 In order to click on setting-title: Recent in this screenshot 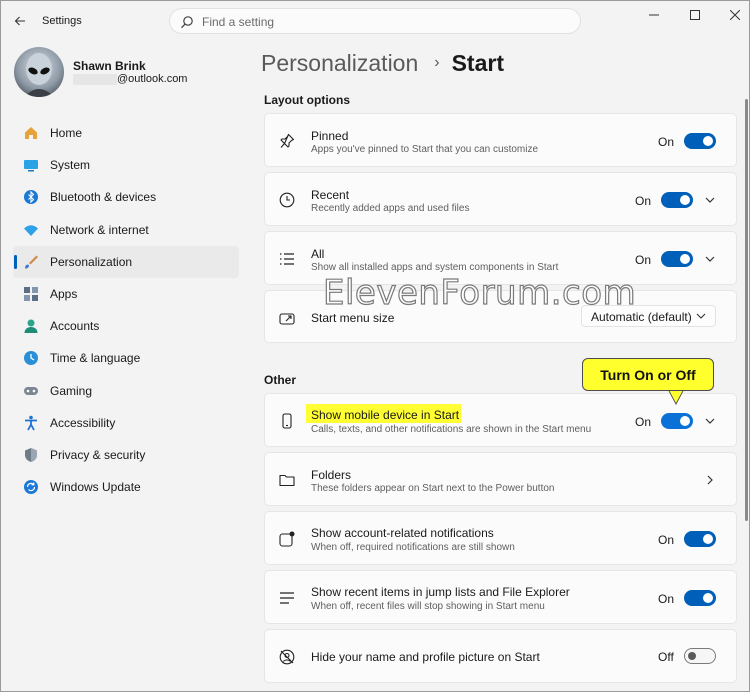, I will do `click(330, 195)`.